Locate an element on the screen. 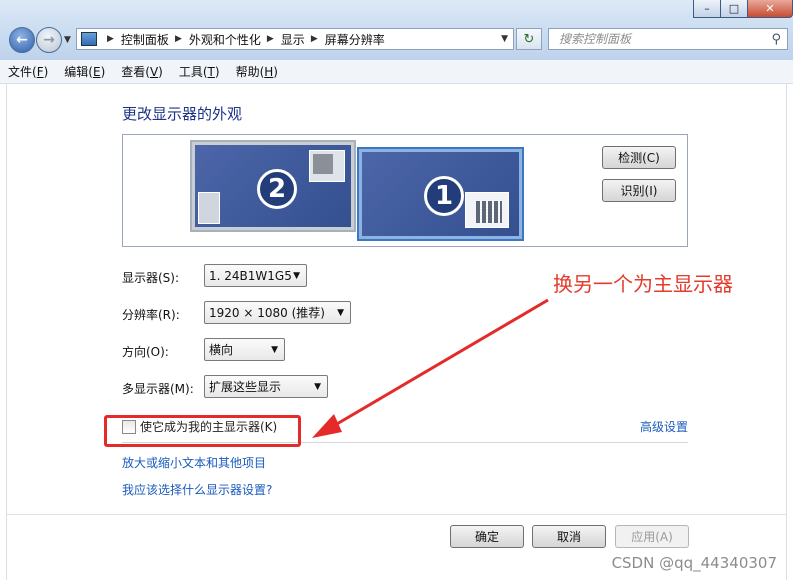 The width and height of the screenshot is (793, 580). annotation-text: 换另一个为主显示器 is located at coordinates (643, 284).